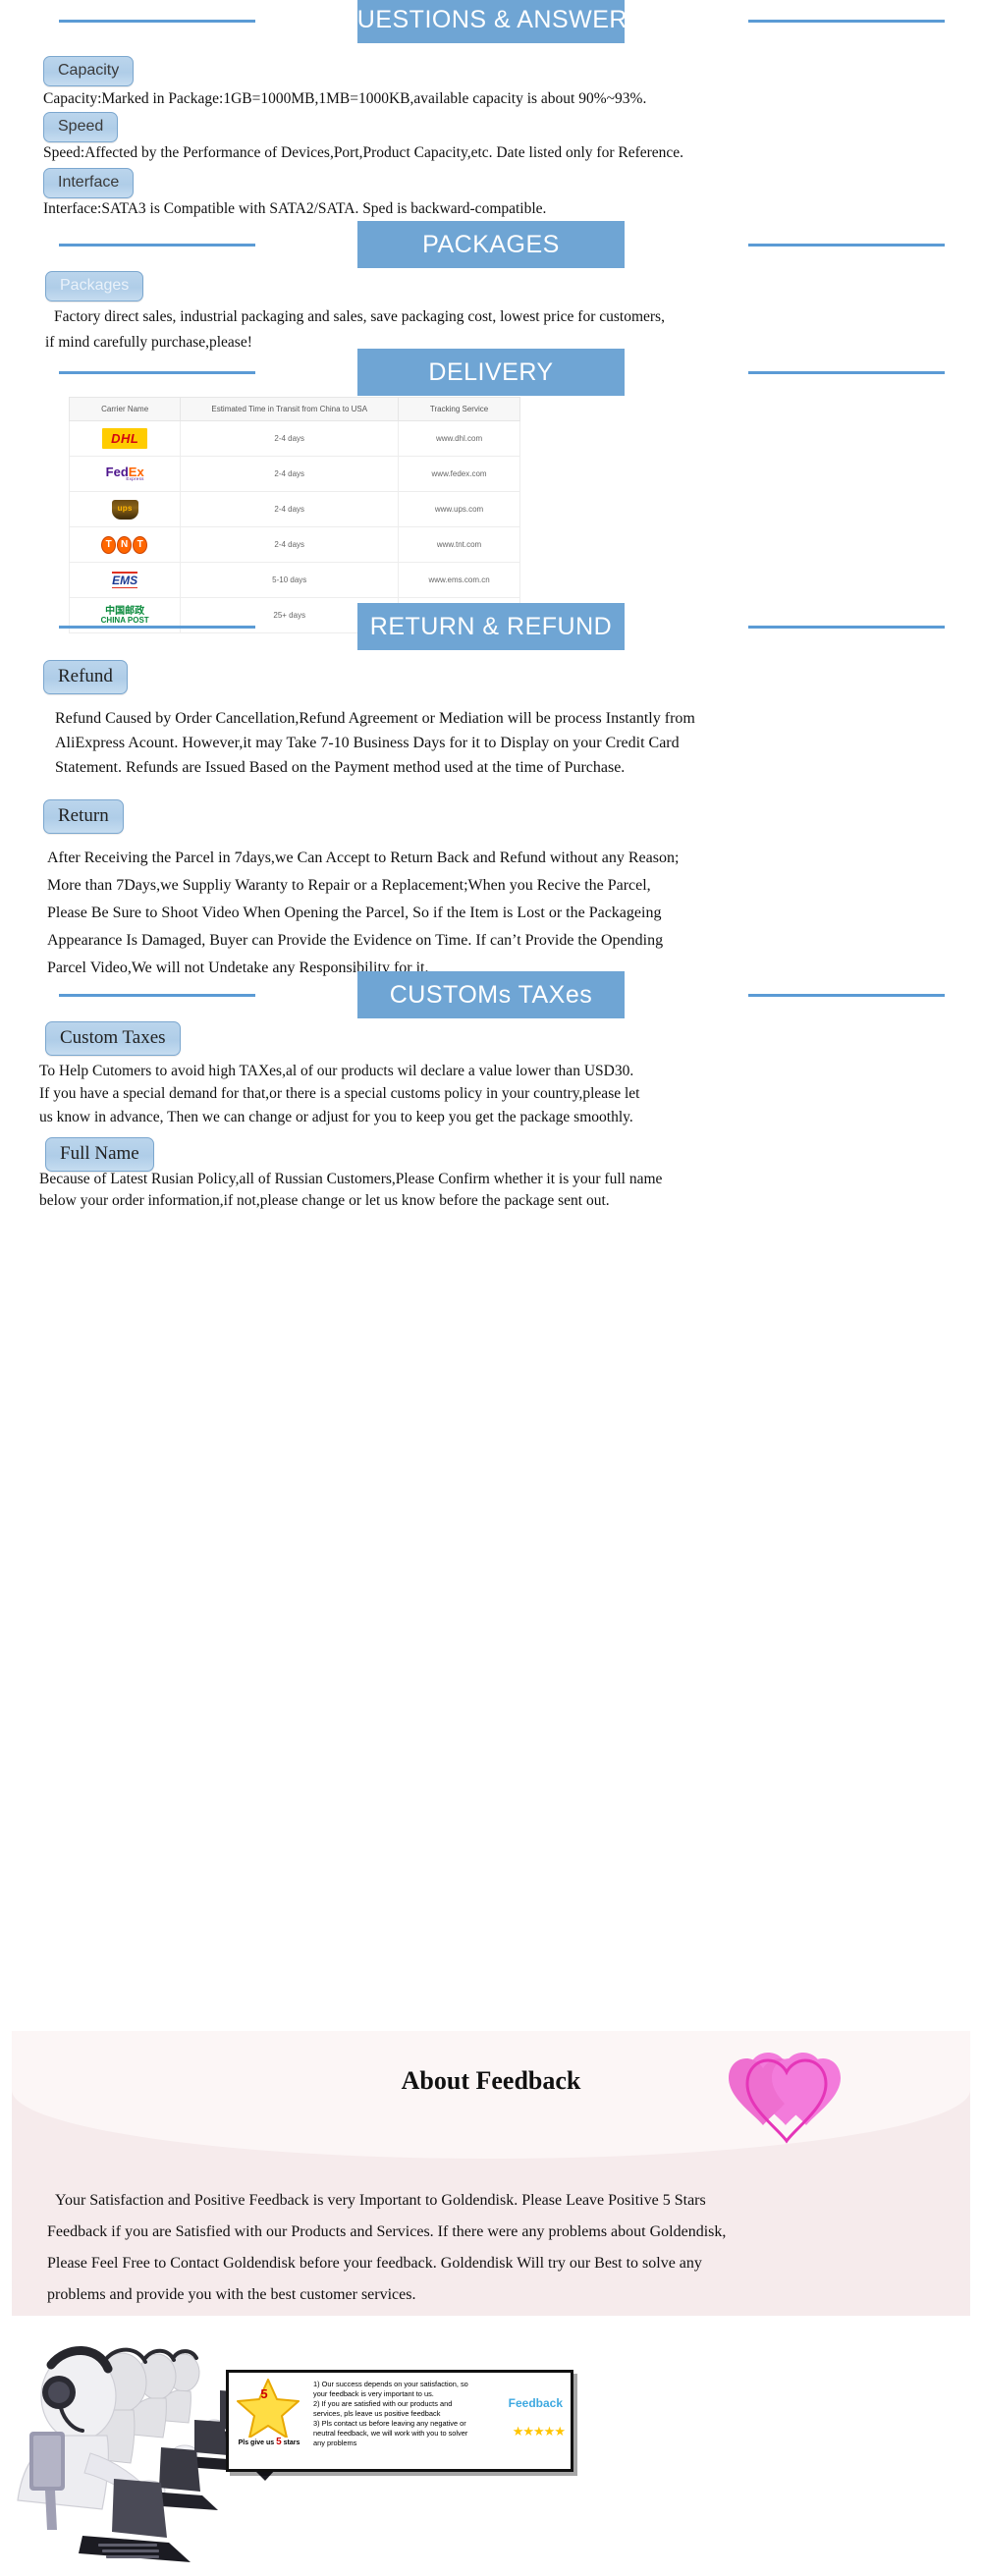  What do you see at coordinates (264, 2393) in the screenshot?
I see `star-number: 5` at bounding box center [264, 2393].